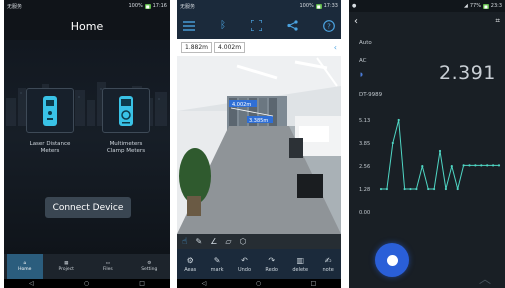 The height and width of the screenshot is (288, 505). I want to click on tab-setting: ⚙ Setting, so click(149, 266).